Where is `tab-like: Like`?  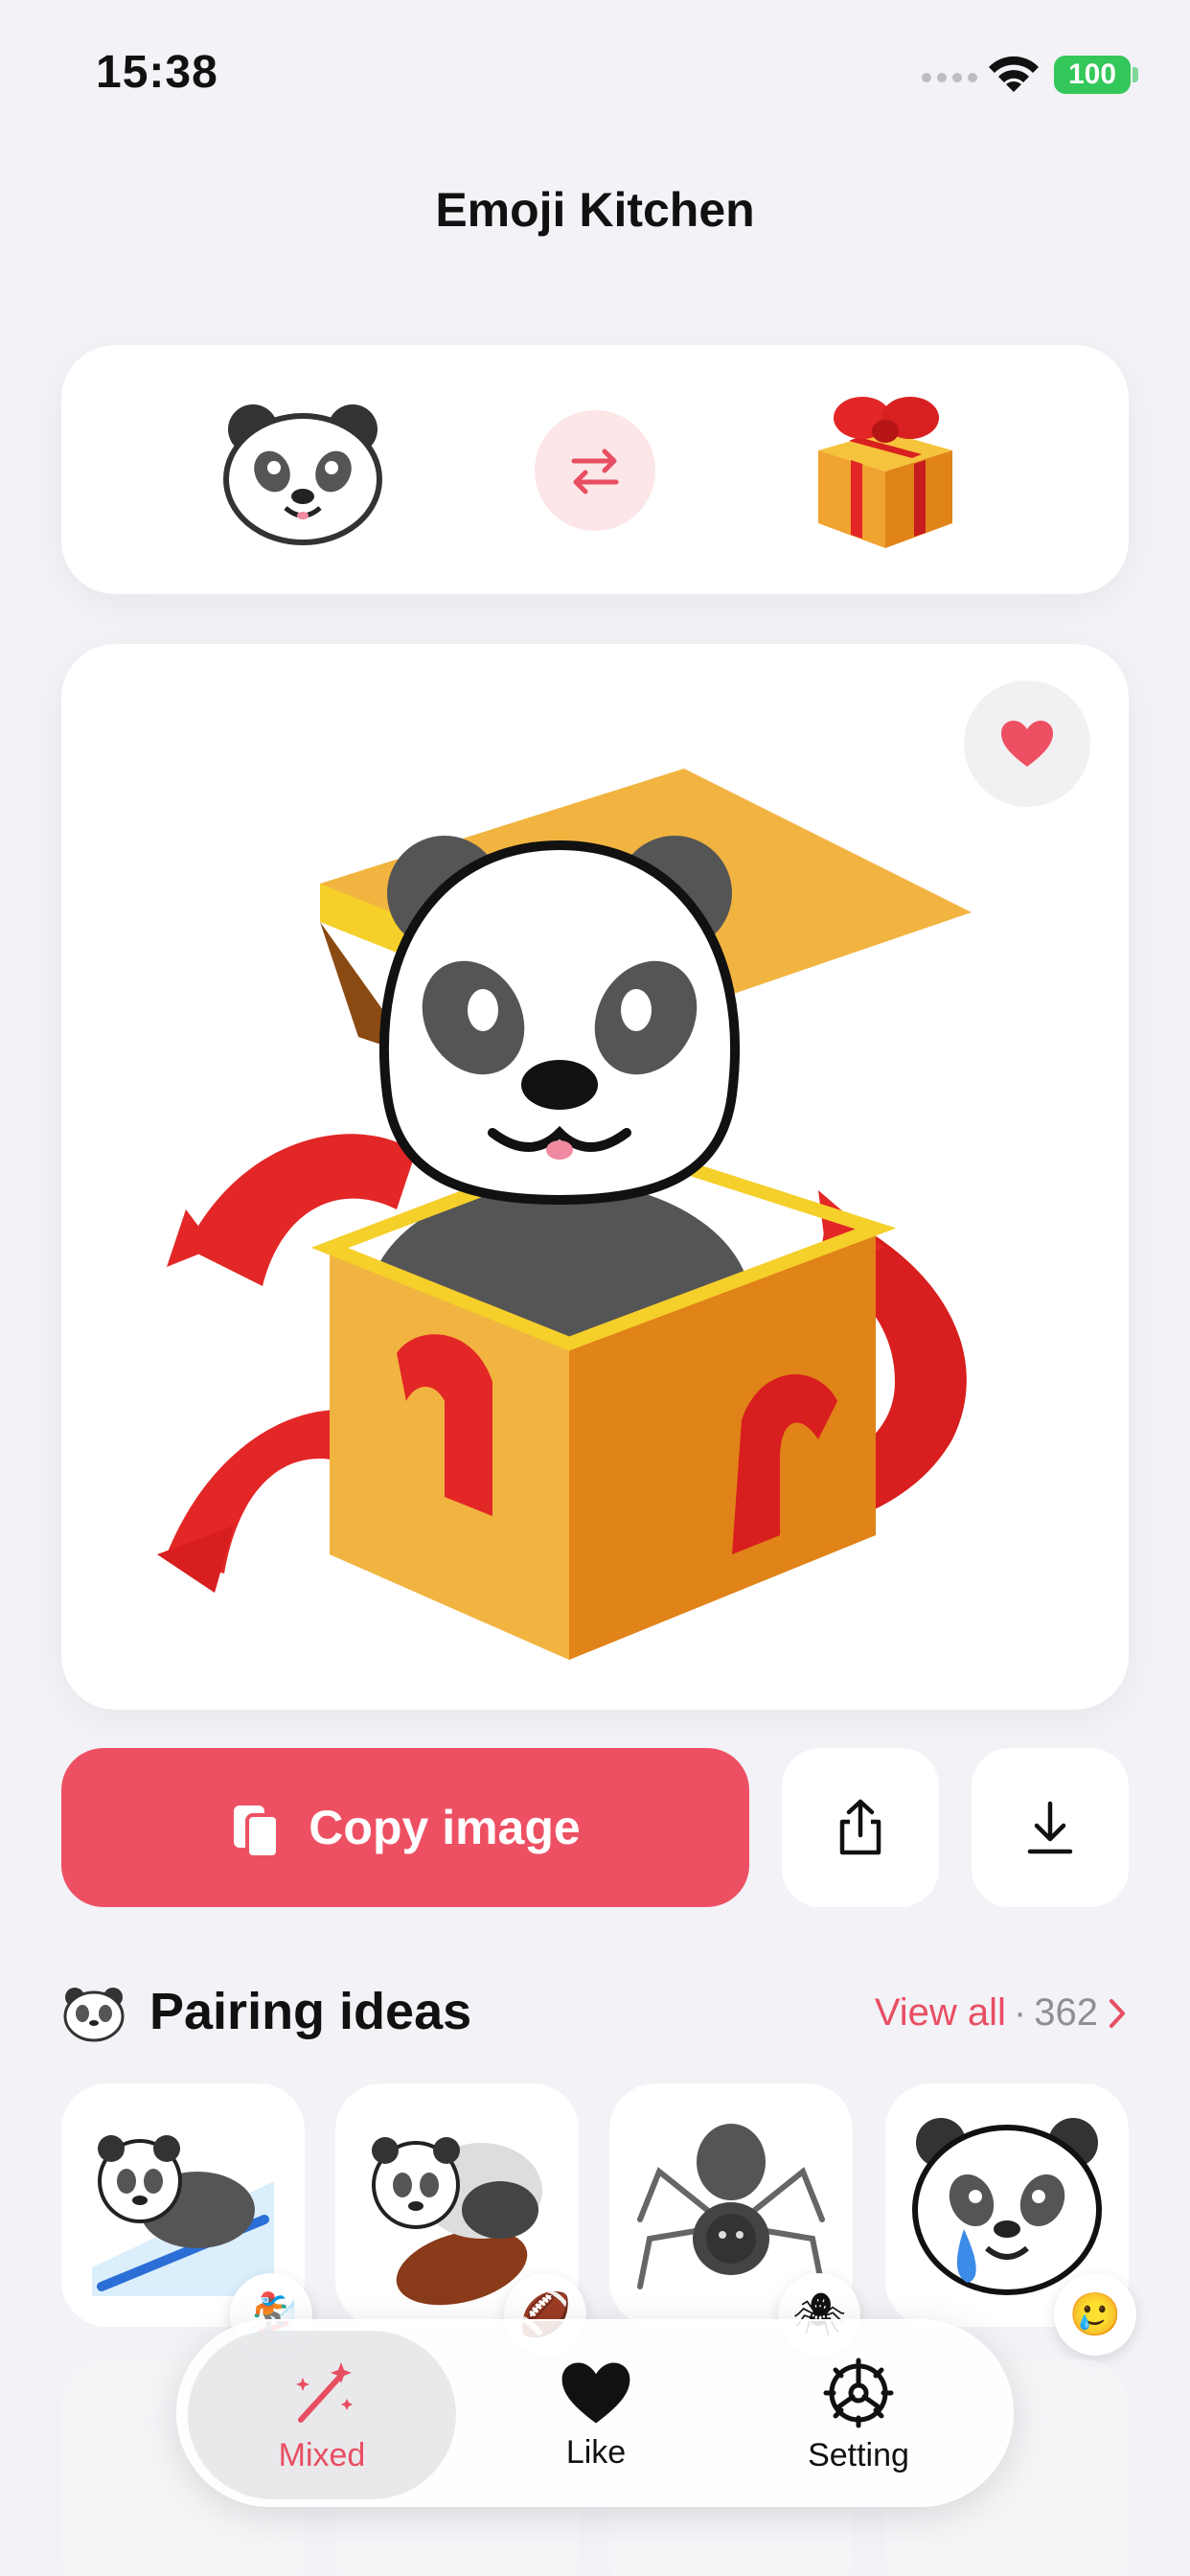 tab-like: Like is located at coordinates (596, 2415).